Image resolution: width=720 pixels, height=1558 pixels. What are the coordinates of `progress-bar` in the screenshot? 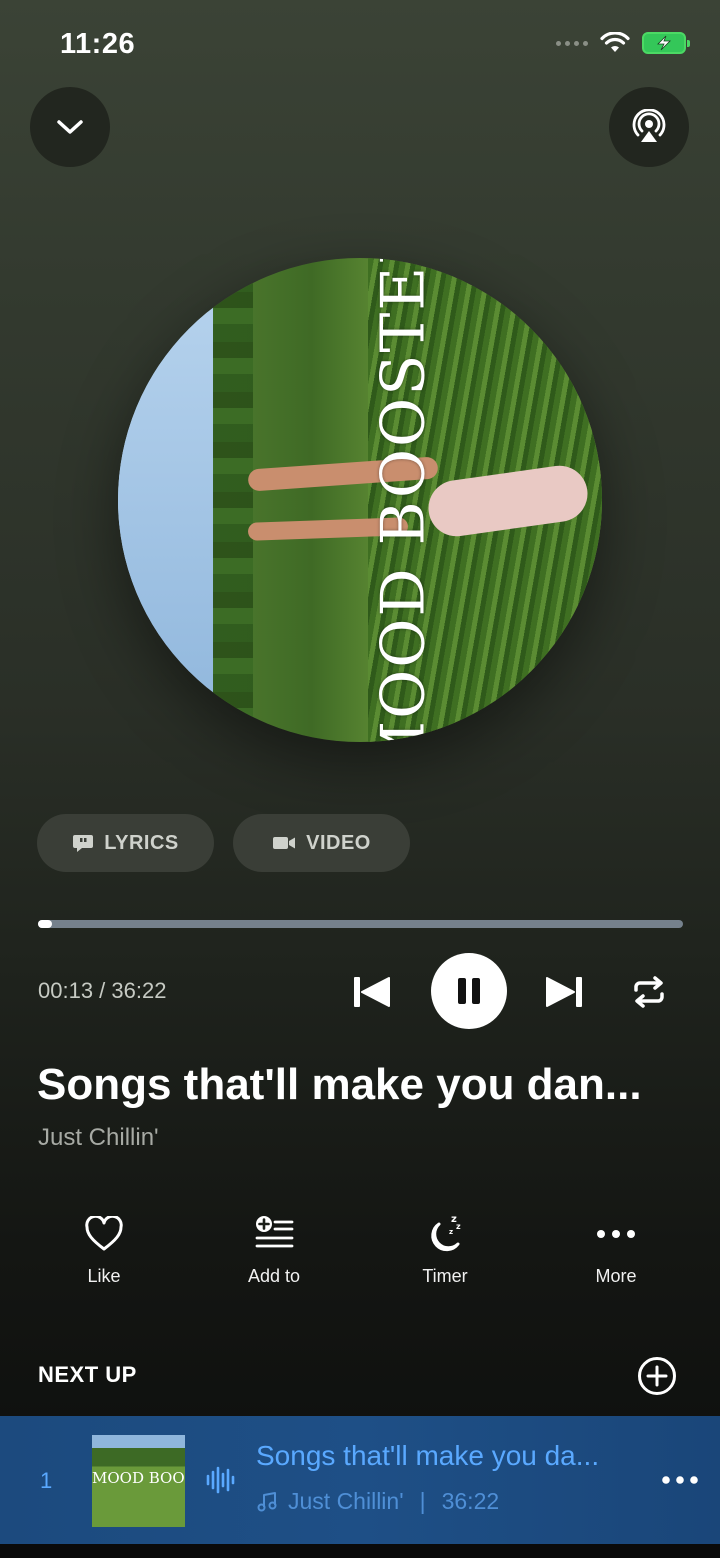 It's located at (360, 924).